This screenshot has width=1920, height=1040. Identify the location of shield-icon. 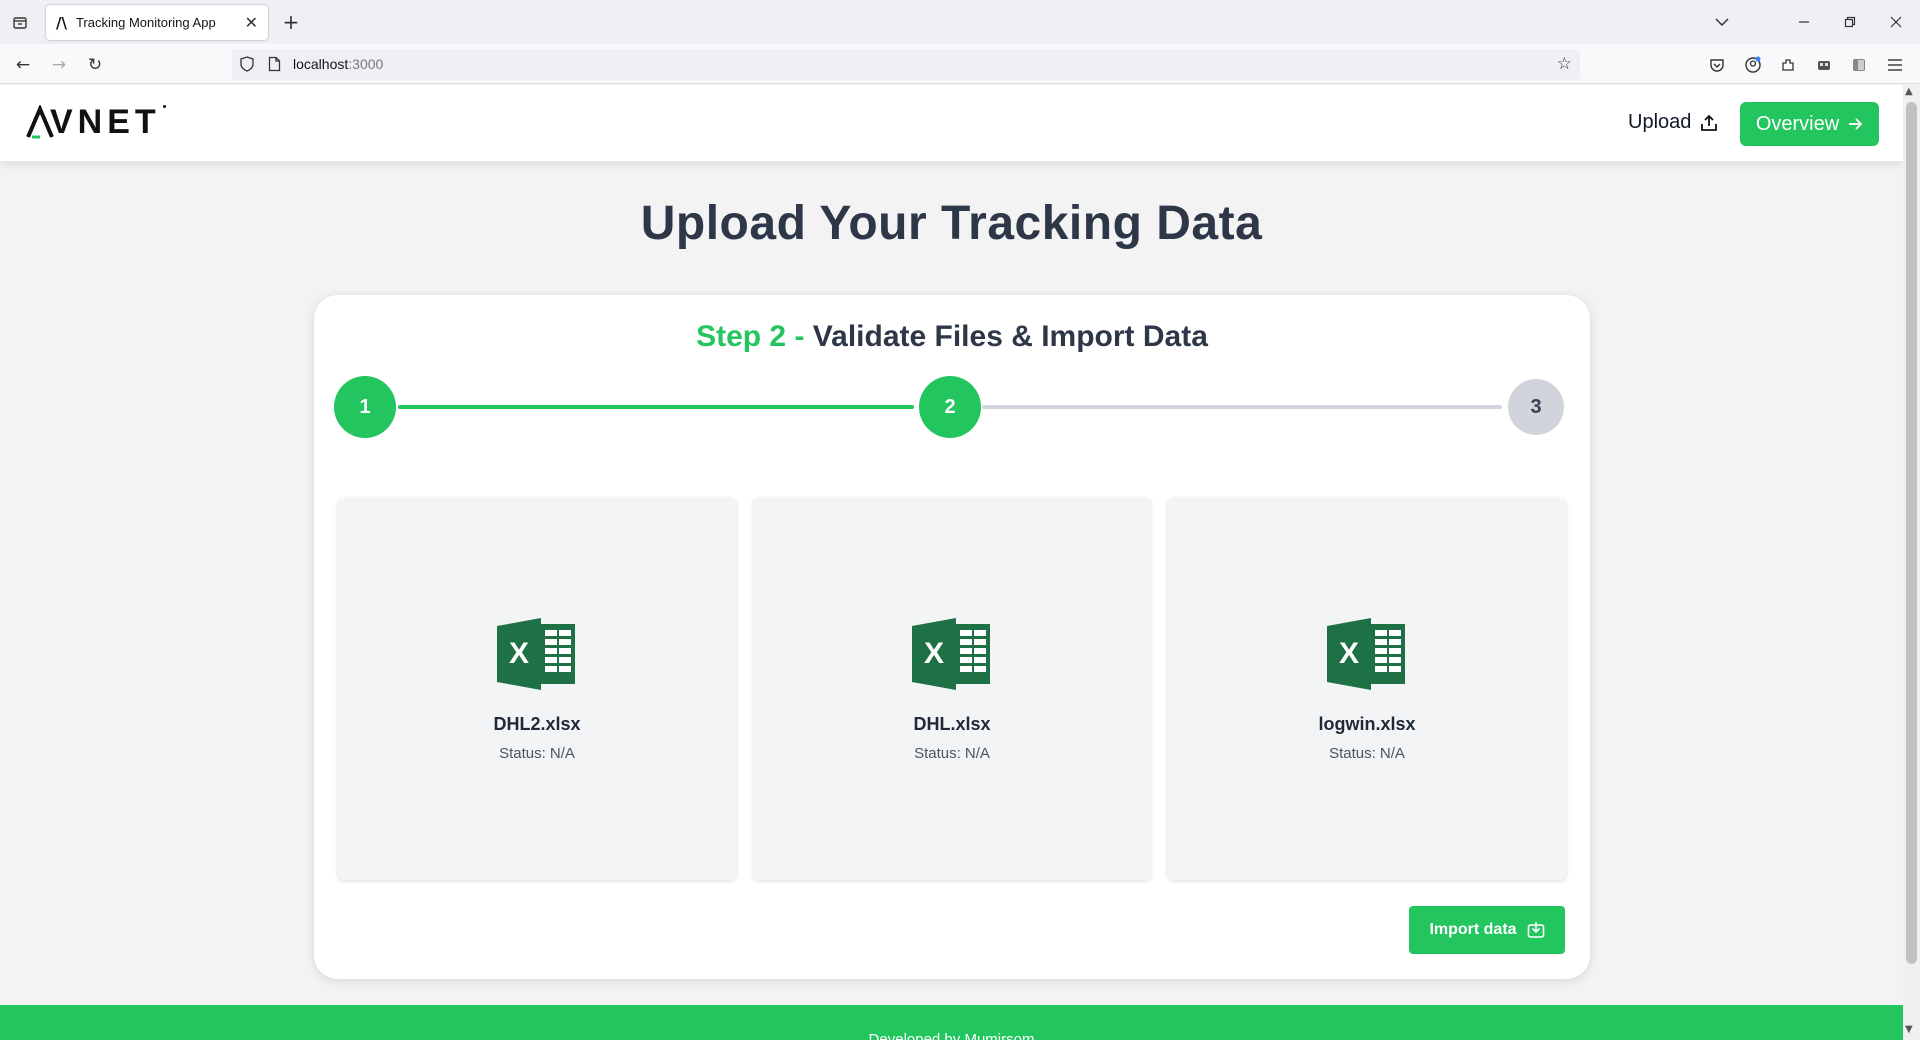
(247, 66).